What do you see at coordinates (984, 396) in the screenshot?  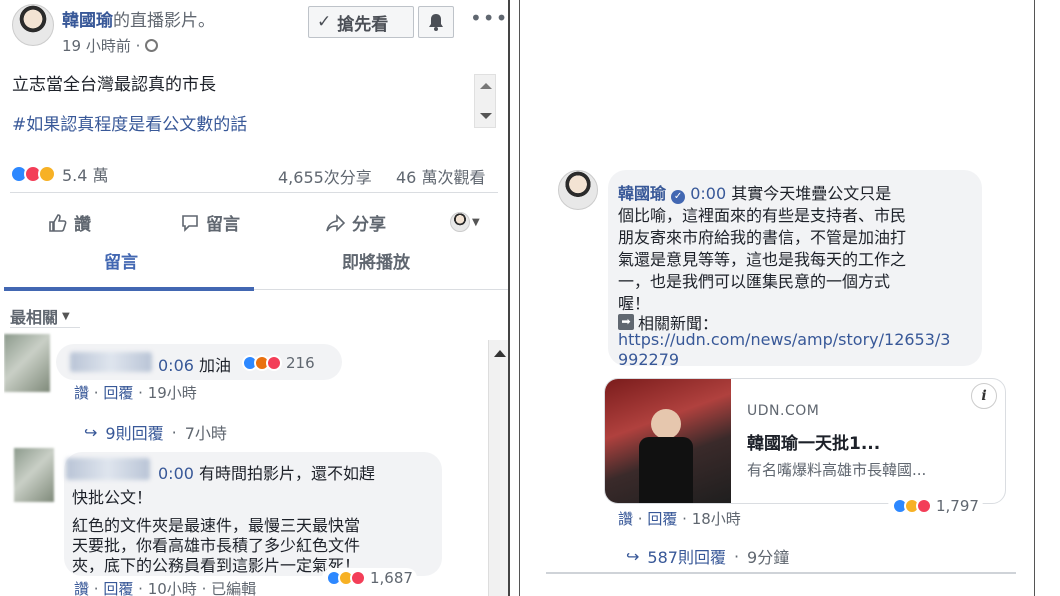 I see `info-icon: i` at bounding box center [984, 396].